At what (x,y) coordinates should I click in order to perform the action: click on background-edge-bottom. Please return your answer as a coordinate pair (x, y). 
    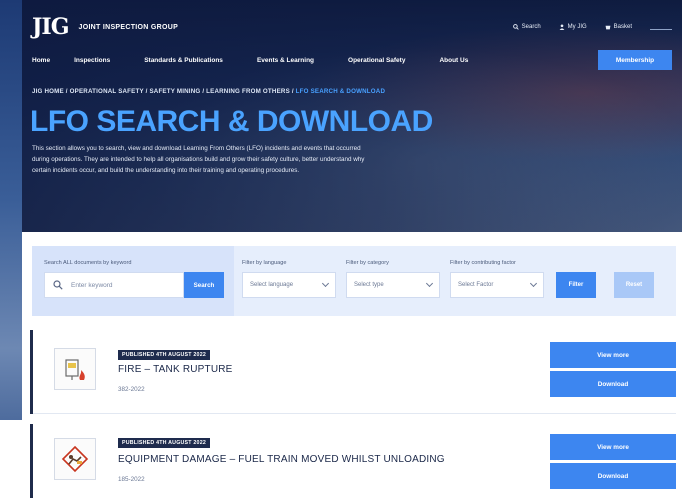
    Looking at the image, I should click on (11, 459).